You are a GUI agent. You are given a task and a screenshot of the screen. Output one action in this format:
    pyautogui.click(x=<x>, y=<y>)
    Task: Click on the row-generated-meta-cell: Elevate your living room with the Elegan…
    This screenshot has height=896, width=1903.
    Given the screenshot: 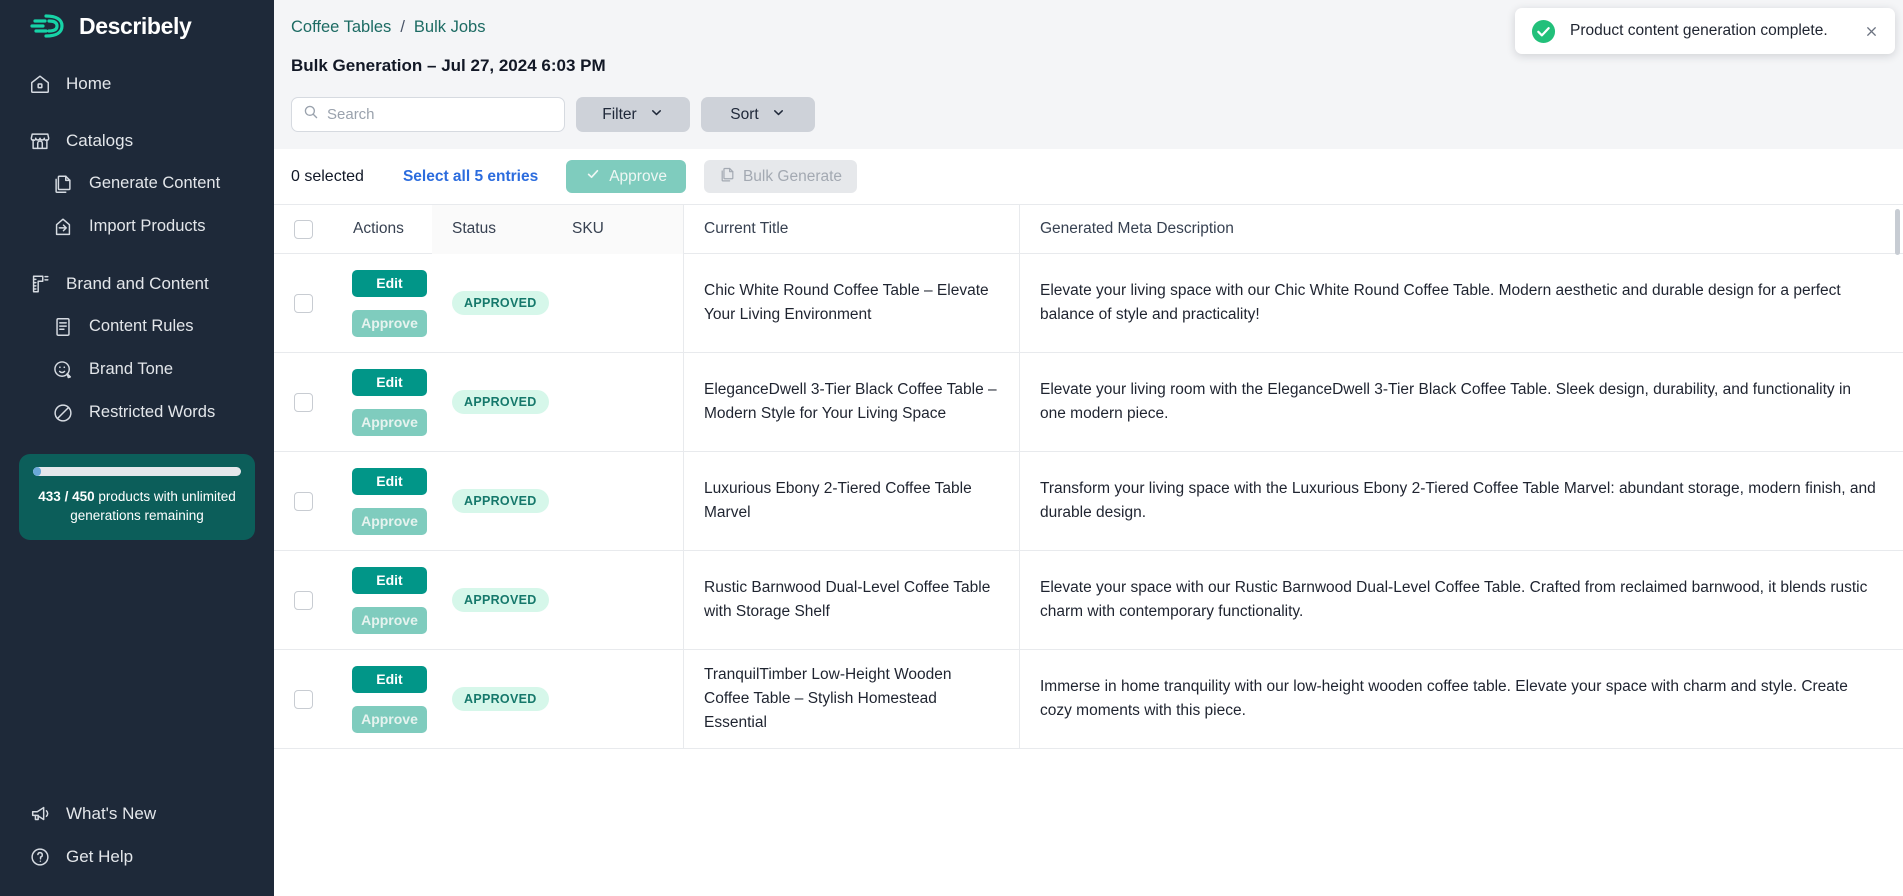 What is the action you would take?
    pyautogui.click(x=1461, y=402)
    